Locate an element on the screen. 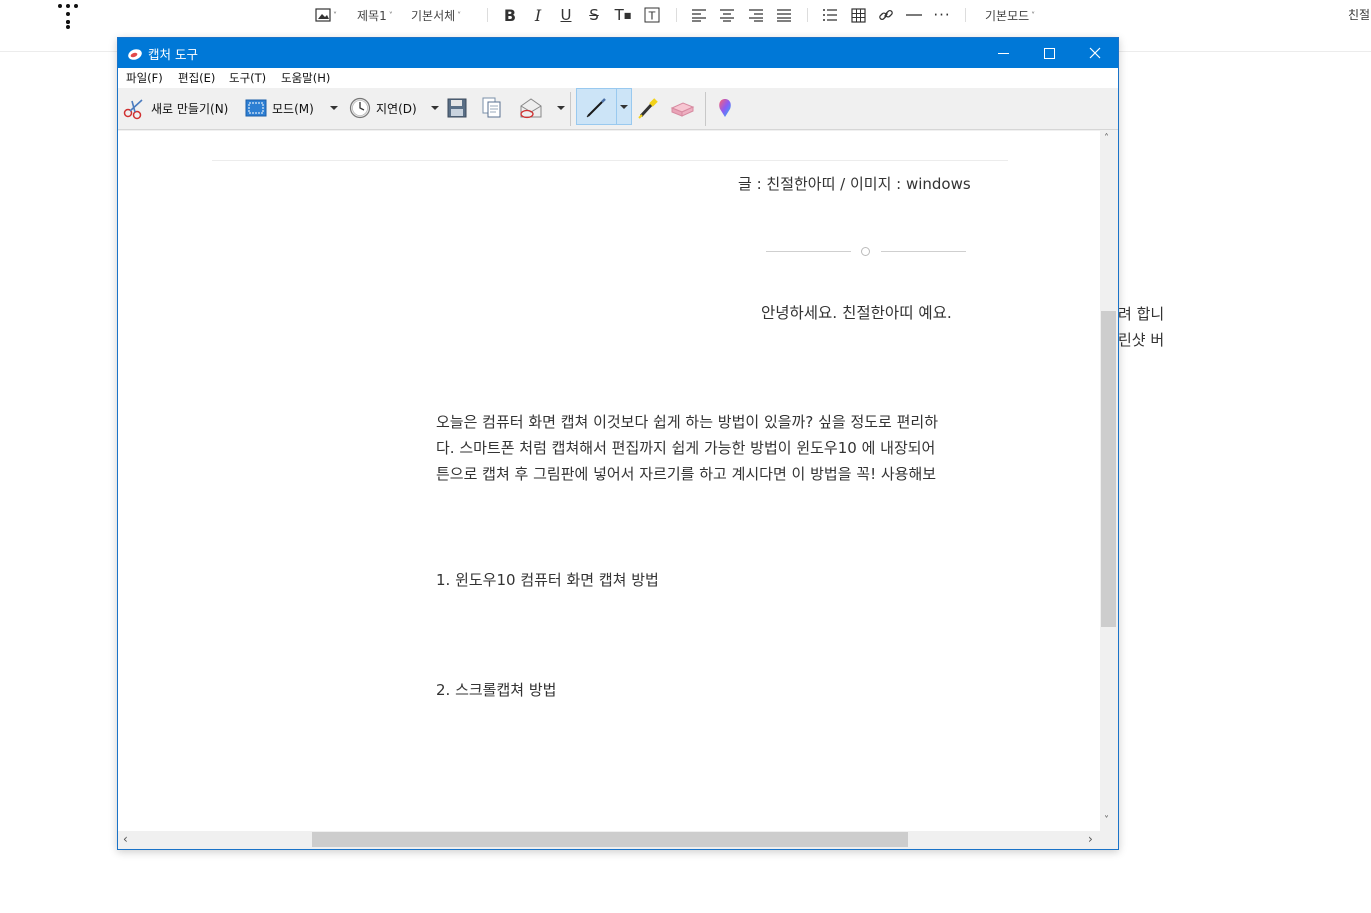  image-insert-icon: ˅ is located at coordinates (326, 15).